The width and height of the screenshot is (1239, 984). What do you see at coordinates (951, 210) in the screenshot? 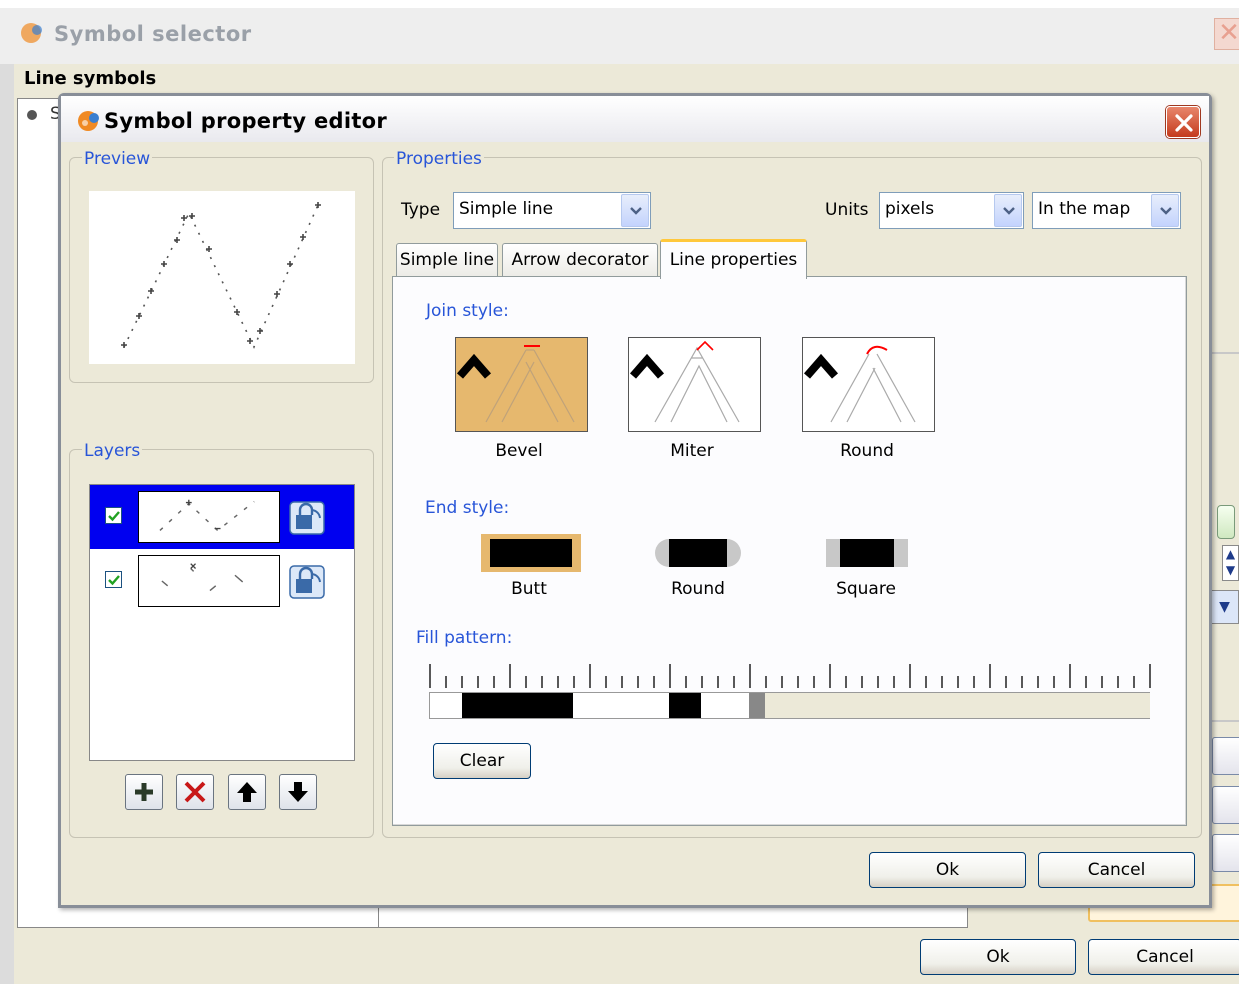
I see `units-select: pixels` at bounding box center [951, 210].